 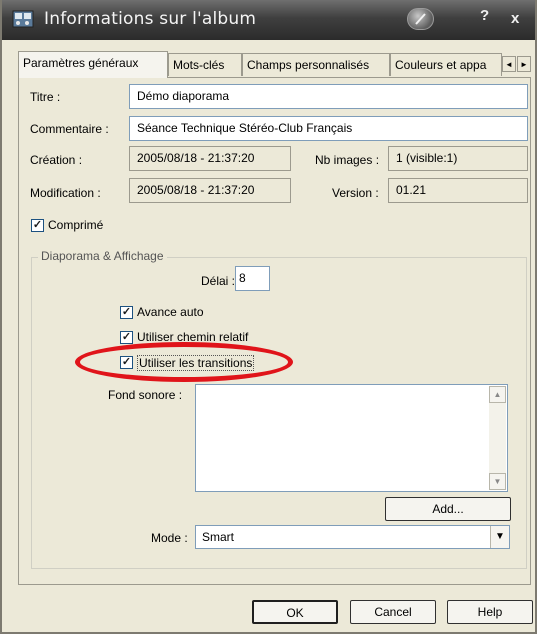 I want to click on scroll-down-icon: ▼, so click(x=497, y=481).